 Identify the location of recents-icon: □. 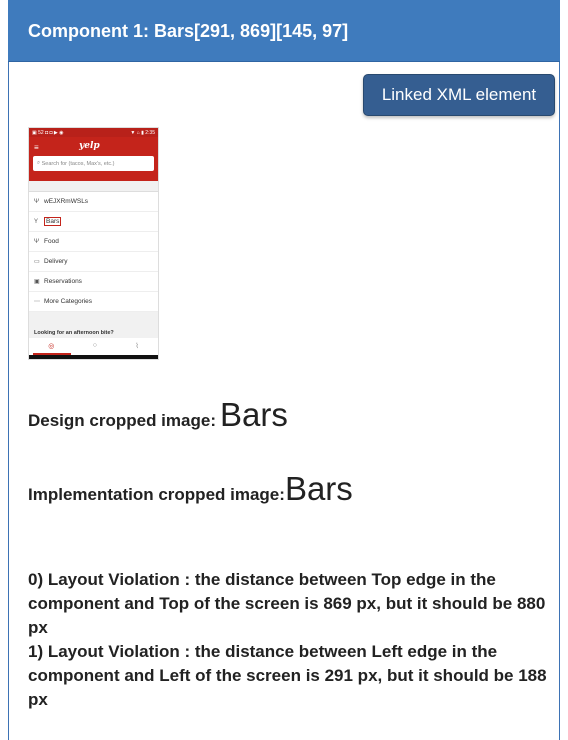
(136, 359).